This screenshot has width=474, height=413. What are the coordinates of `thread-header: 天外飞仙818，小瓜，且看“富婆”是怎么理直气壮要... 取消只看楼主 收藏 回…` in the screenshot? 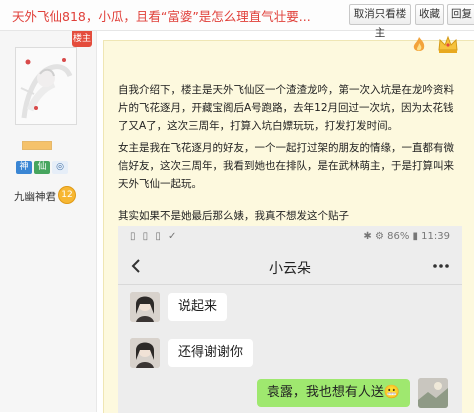 It's located at (237, 19).